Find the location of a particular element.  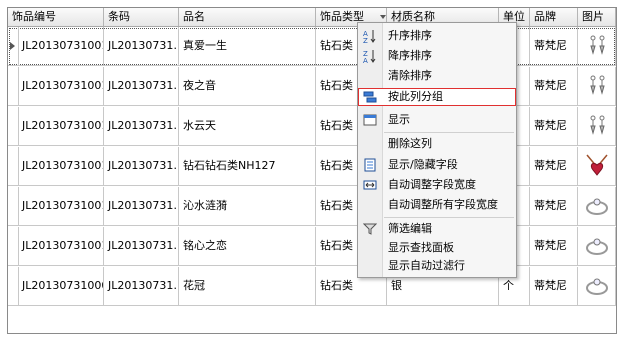

cell-id: JL201307310013 is located at coordinates (61, 206).